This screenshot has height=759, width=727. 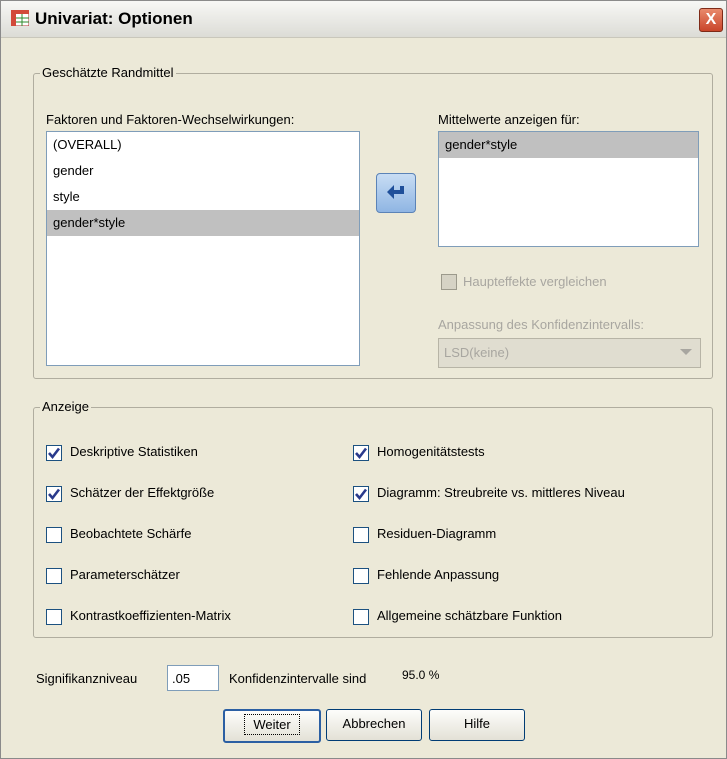 I want to click on display-option-label: Fehlende Anpassung, so click(x=438, y=574).